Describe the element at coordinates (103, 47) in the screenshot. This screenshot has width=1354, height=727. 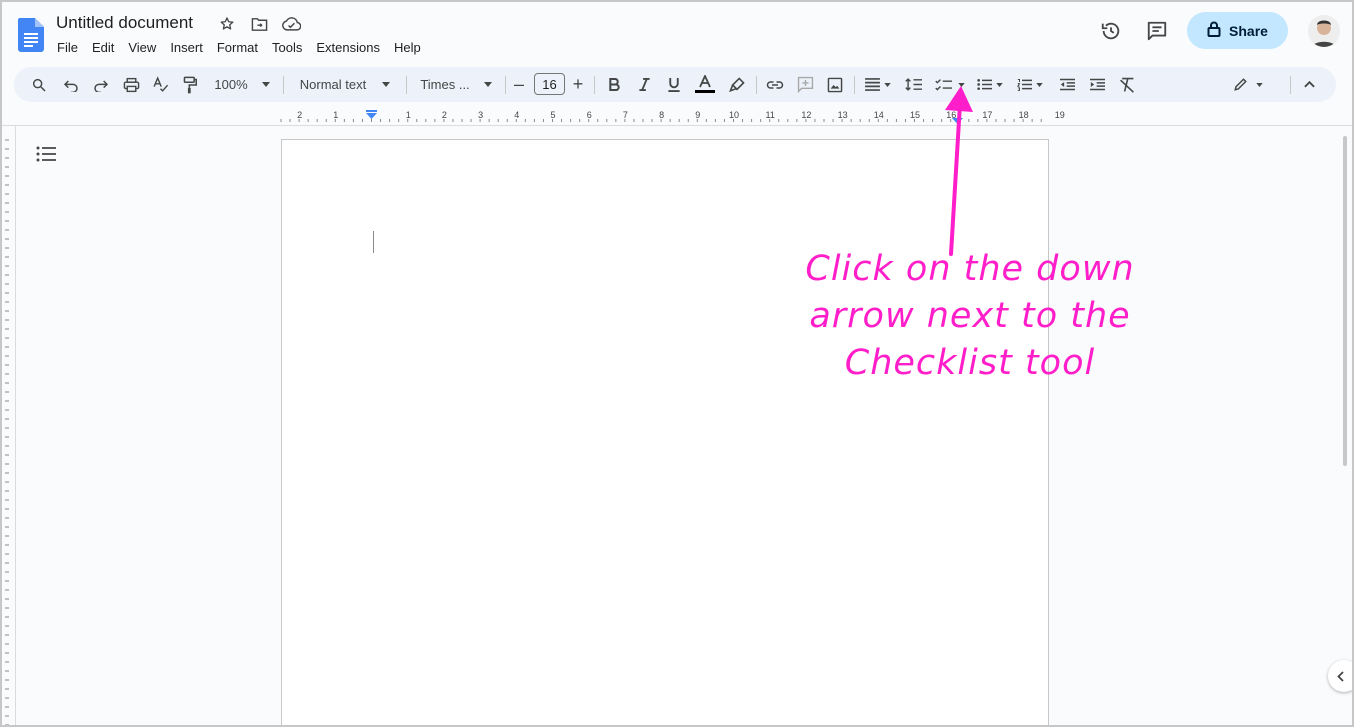
I see `menu-edit: Edit` at that location.